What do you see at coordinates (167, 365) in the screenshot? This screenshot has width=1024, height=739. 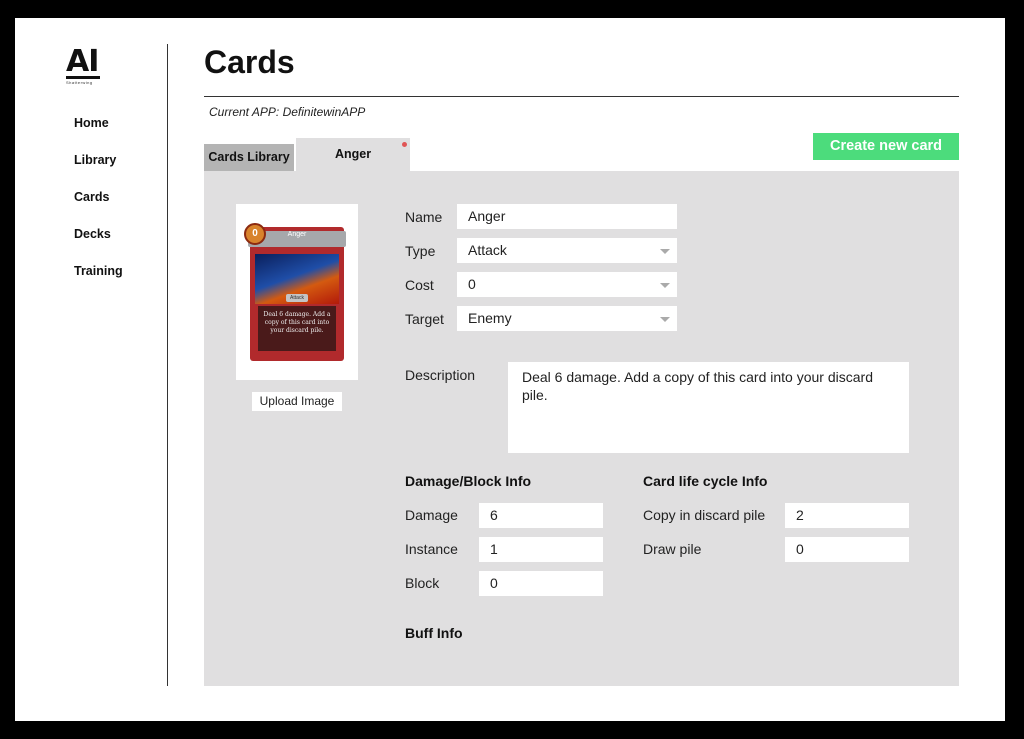 I see `sidebar-divider` at bounding box center [167, 365].